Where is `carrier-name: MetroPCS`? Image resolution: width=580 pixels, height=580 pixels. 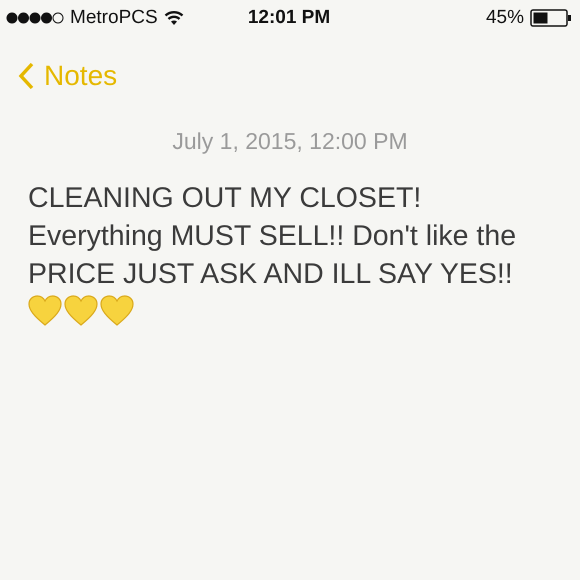
carrier-name: MetroPCS is located at coordinates (114, 18).